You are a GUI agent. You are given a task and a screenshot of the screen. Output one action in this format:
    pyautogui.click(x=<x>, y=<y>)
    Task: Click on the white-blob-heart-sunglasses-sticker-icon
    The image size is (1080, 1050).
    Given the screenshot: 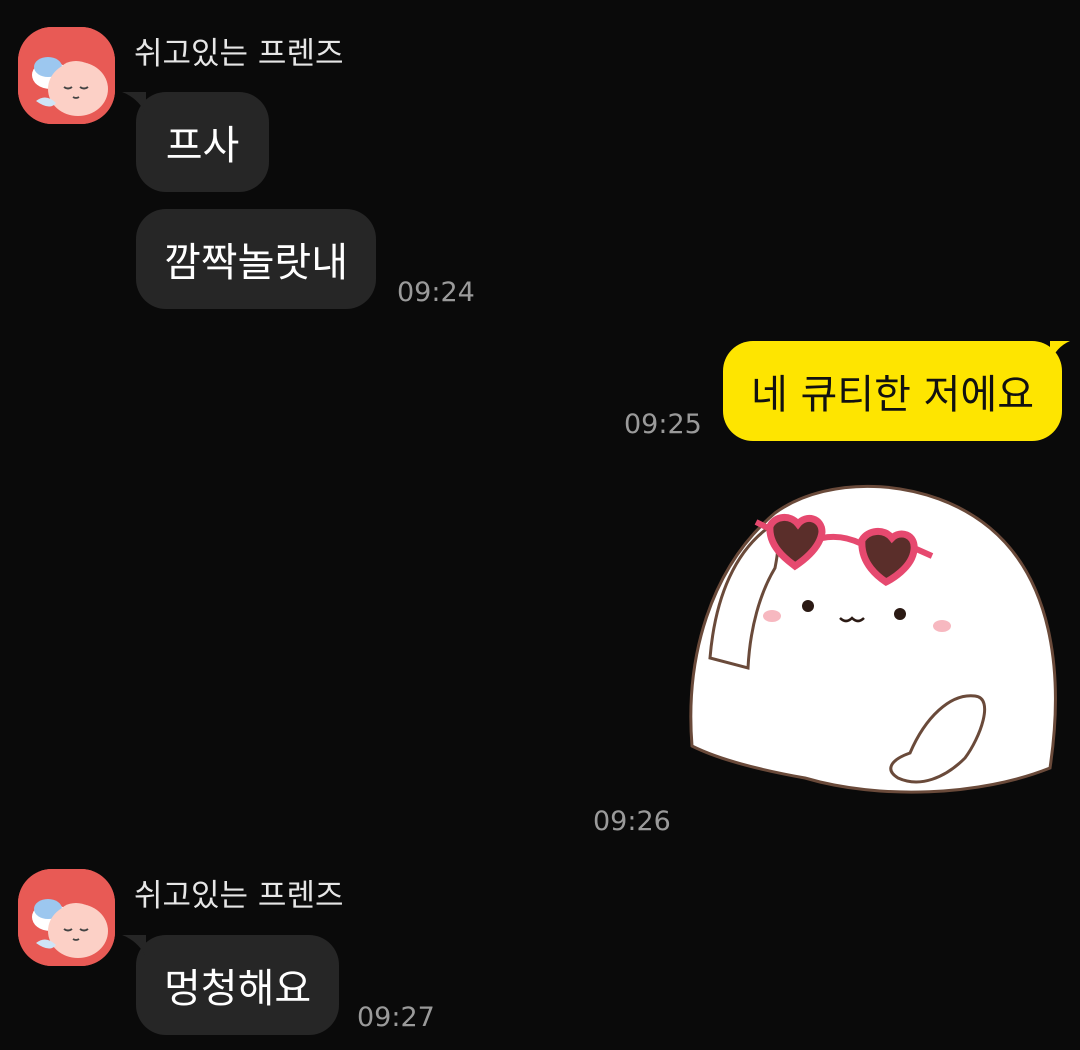 What is the action you would take?
    pyautogui.click(x=873, y=639)
    